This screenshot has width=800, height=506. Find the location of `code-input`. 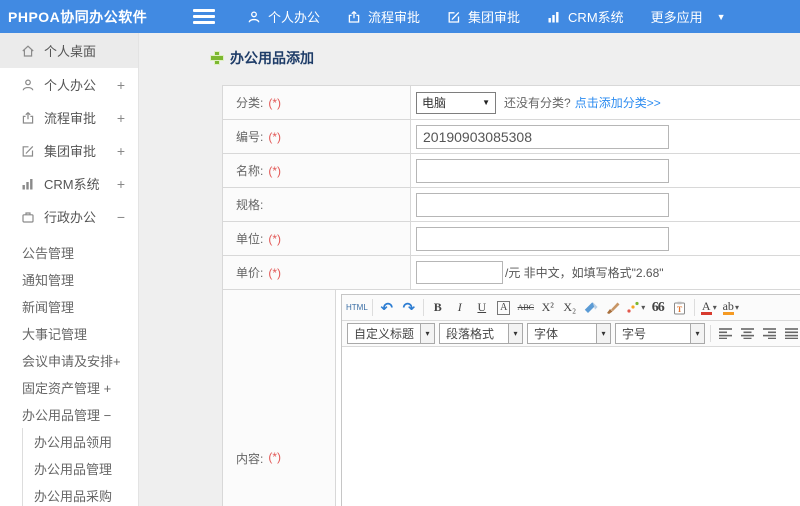

code-input is located at coordinates (542, 136).